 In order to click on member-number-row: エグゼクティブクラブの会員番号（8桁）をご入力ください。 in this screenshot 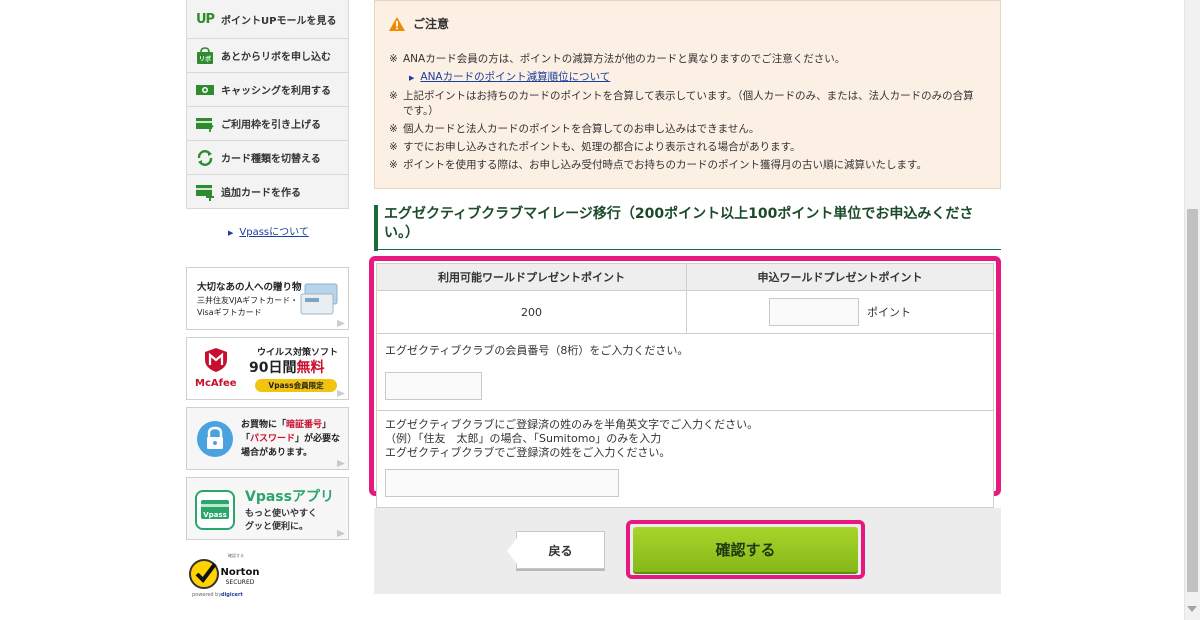, I will do `click(685, 372)`.